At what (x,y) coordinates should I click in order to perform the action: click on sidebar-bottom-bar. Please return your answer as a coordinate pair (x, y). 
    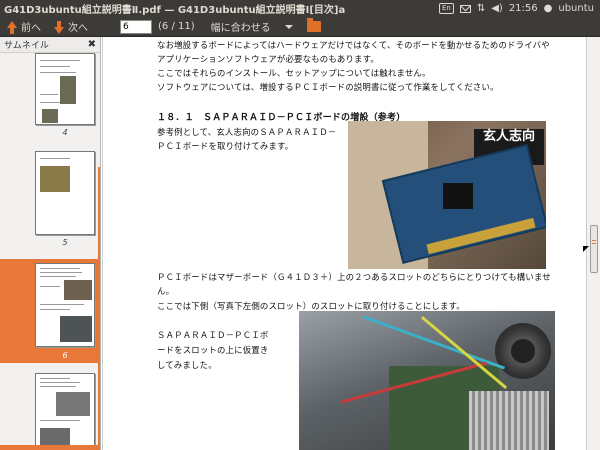
    Looking at the image, I should click on (50, 447).